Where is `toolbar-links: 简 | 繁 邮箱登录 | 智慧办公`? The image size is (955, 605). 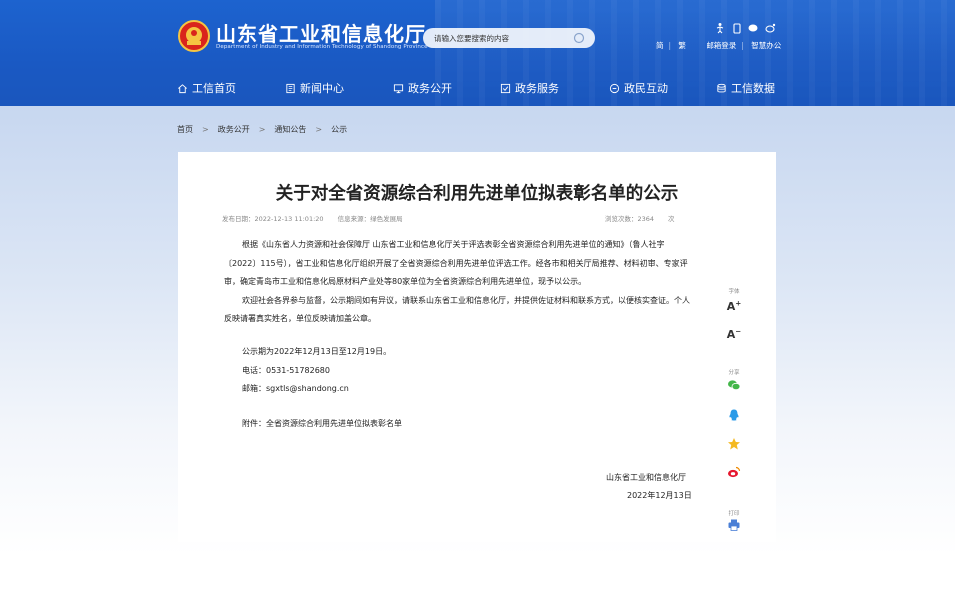 toolbar-links: 简 | 繁 邮箱登录 | 智慧办公 is located at coordinates (719, 45).